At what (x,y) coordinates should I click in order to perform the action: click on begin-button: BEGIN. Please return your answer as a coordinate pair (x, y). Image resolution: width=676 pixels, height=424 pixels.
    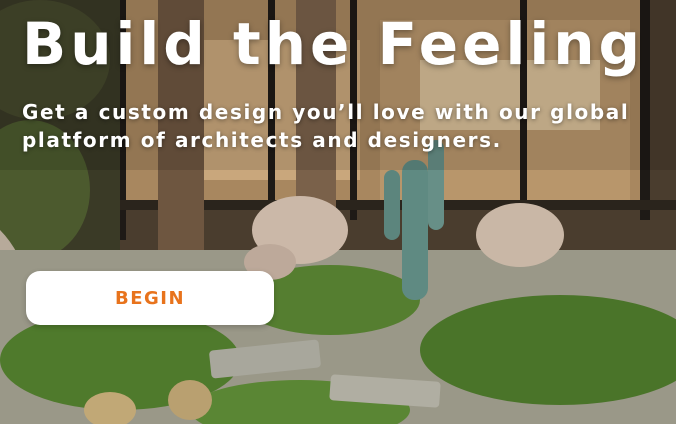
    Looking at the image, I should click on (150, 298).